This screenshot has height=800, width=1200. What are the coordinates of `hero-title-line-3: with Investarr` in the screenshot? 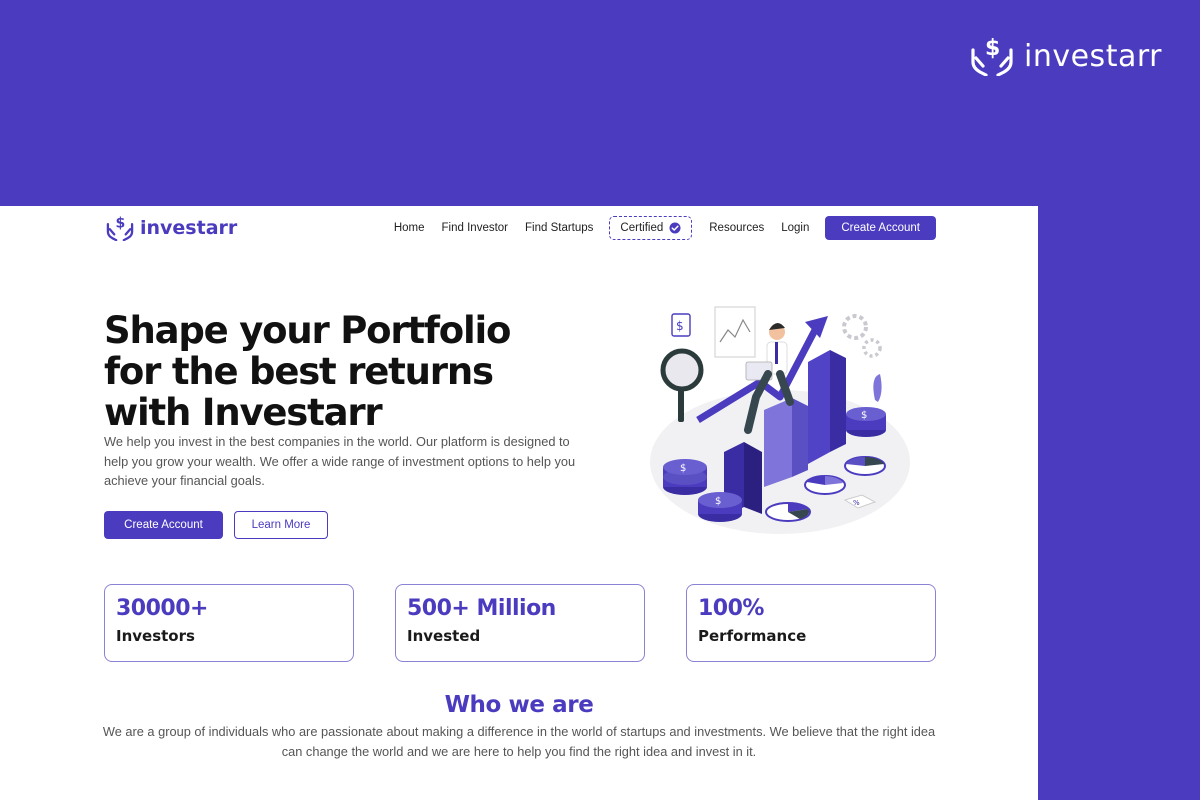 It's located at (243, 412).